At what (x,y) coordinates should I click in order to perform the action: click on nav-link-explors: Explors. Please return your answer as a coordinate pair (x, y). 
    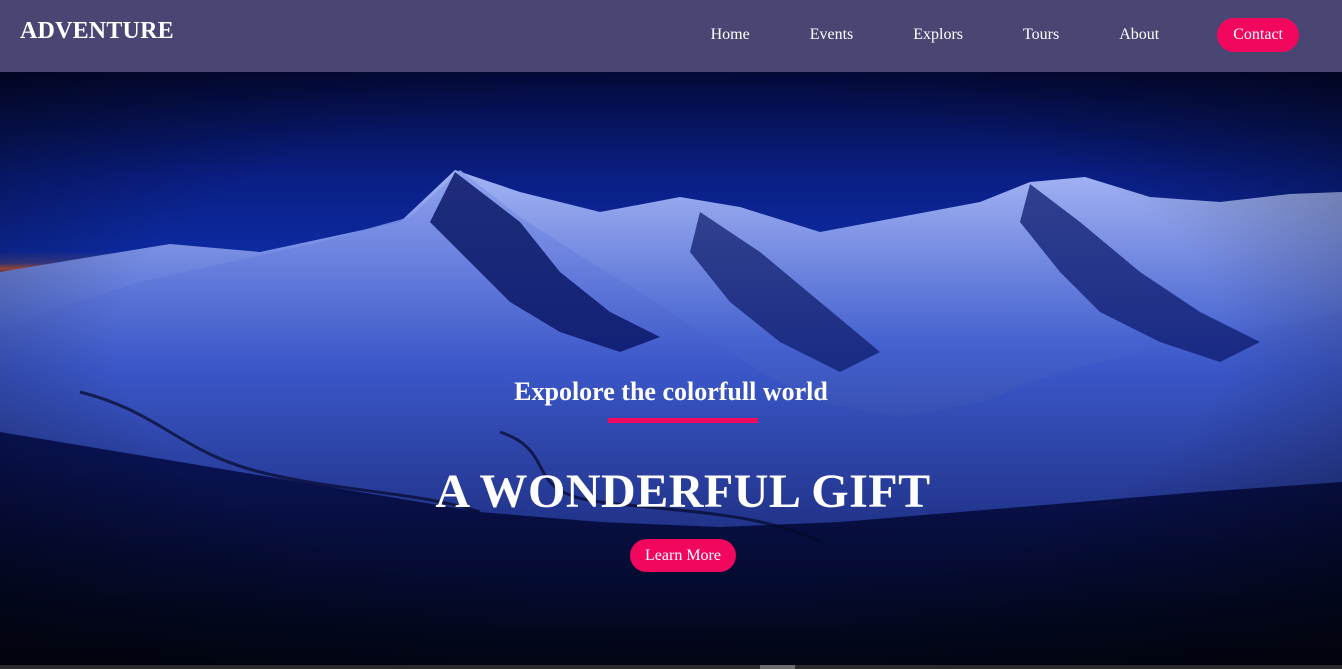
    Looking at the image, I should click on (938, 35).